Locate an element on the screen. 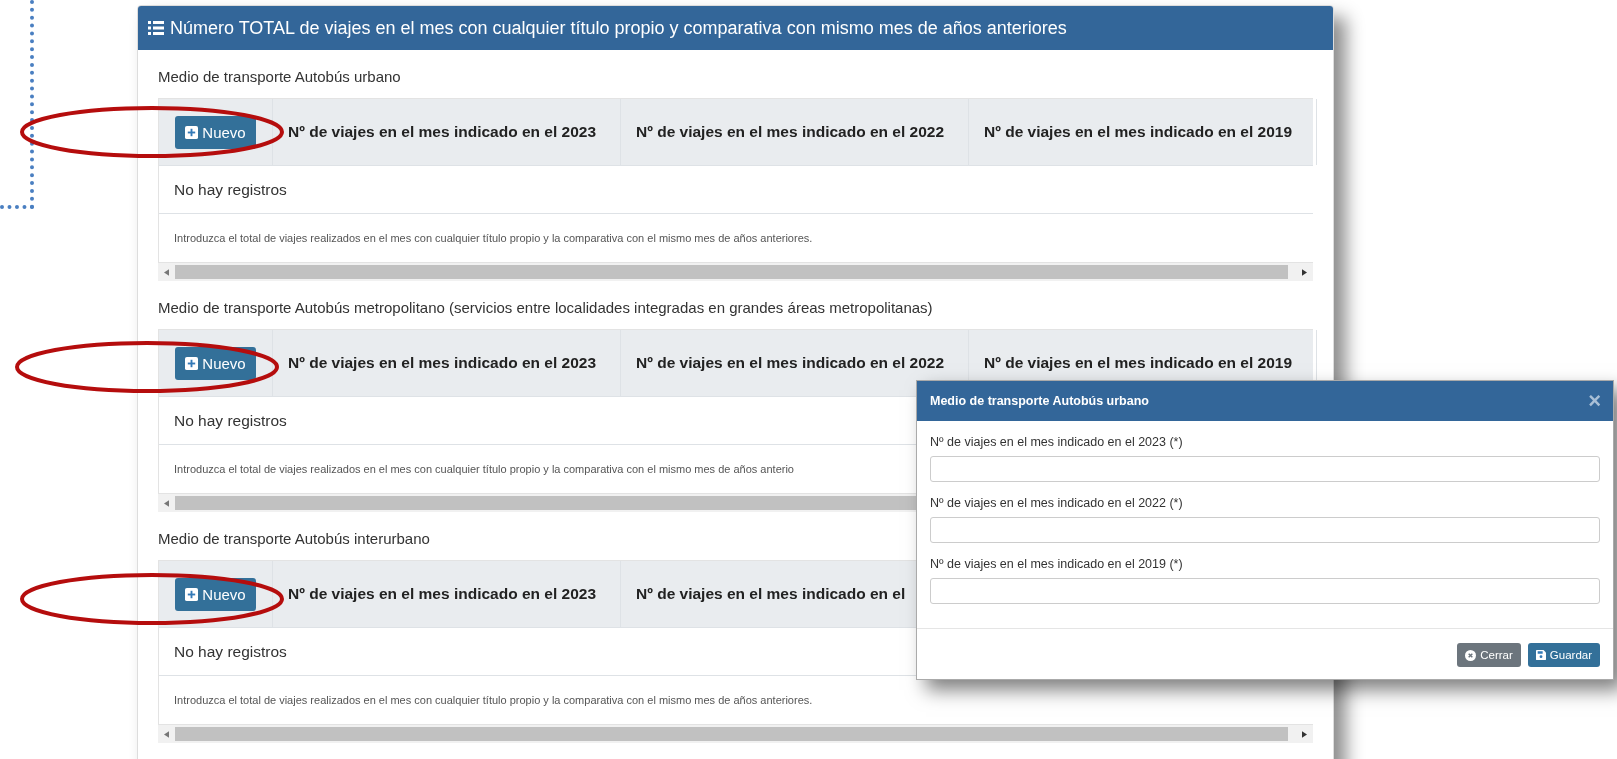  panel-title: Número TOTAL de viajes en el mes con cualquier título propio y comparativa con mismo mes de años anteriores is located at coordinates (618, 28).